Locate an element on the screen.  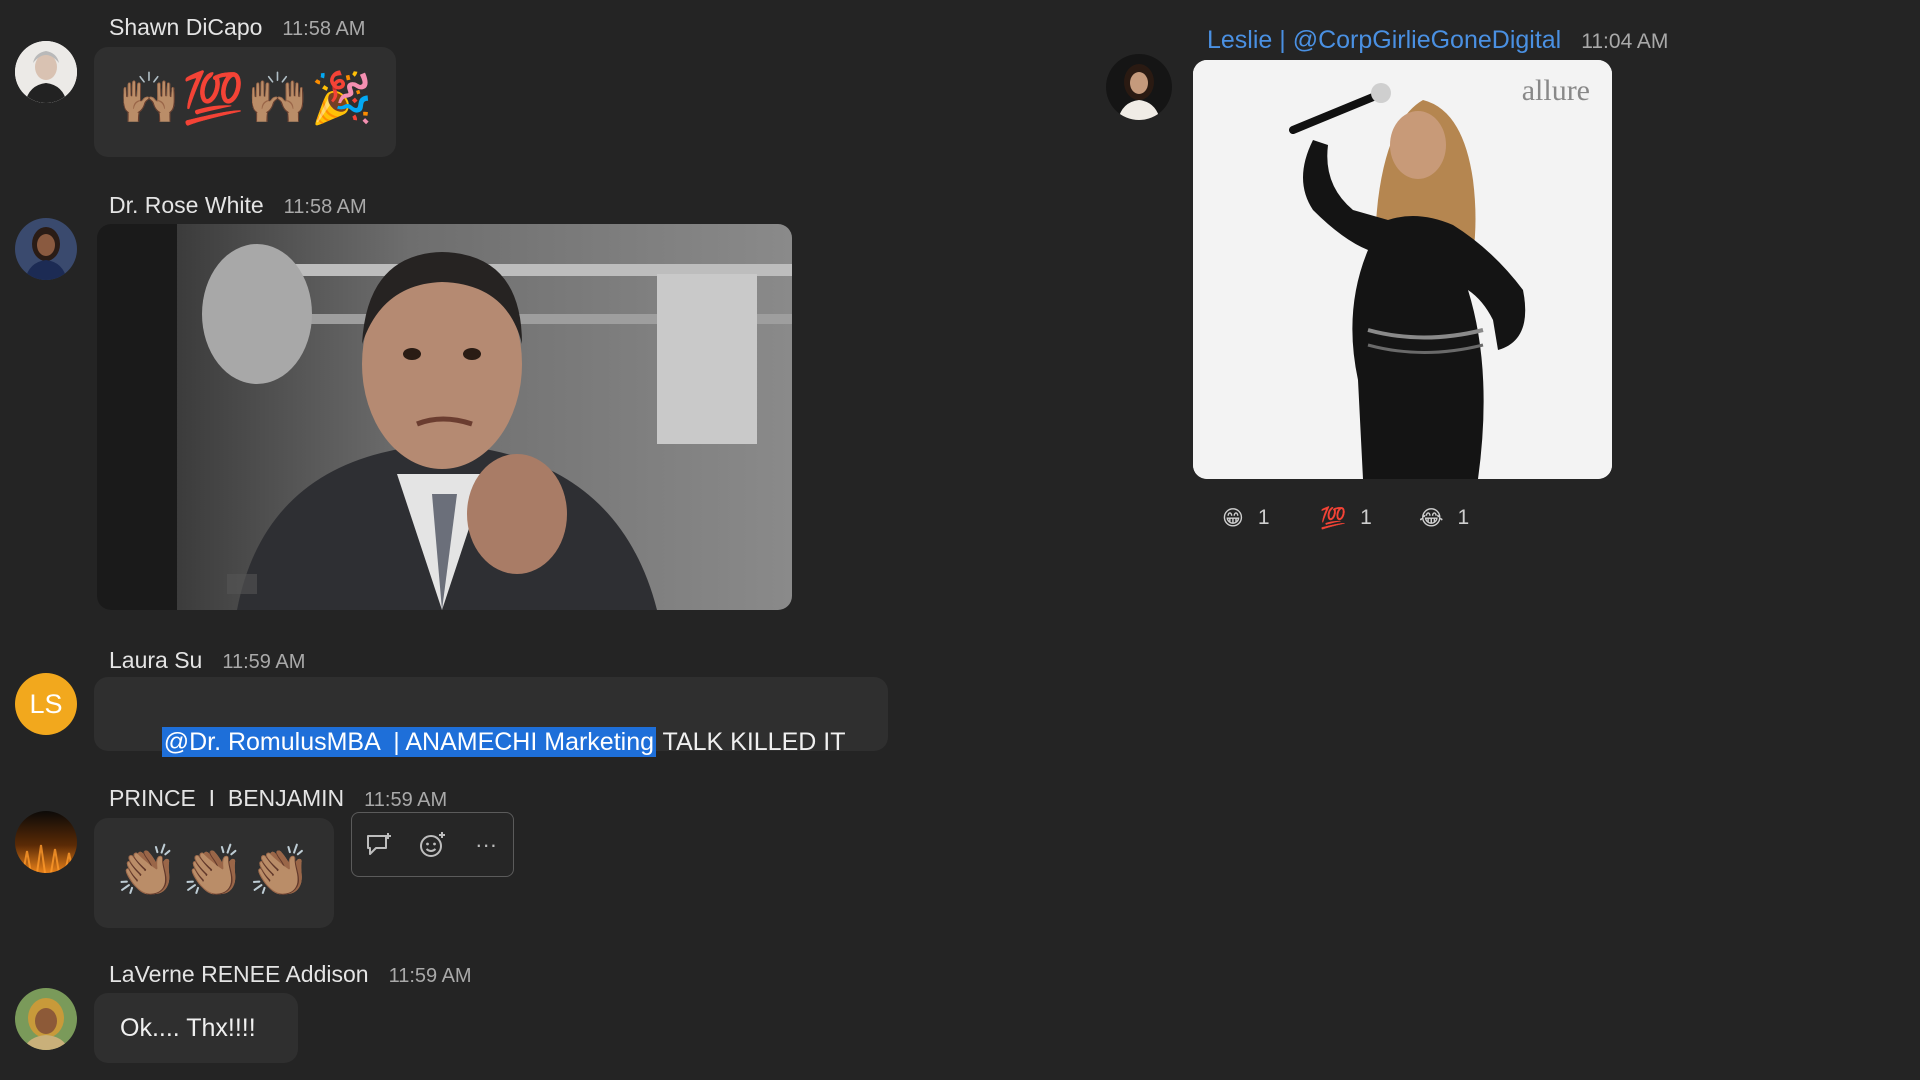
gif-image: allure is located at coordinates (1402, 269).